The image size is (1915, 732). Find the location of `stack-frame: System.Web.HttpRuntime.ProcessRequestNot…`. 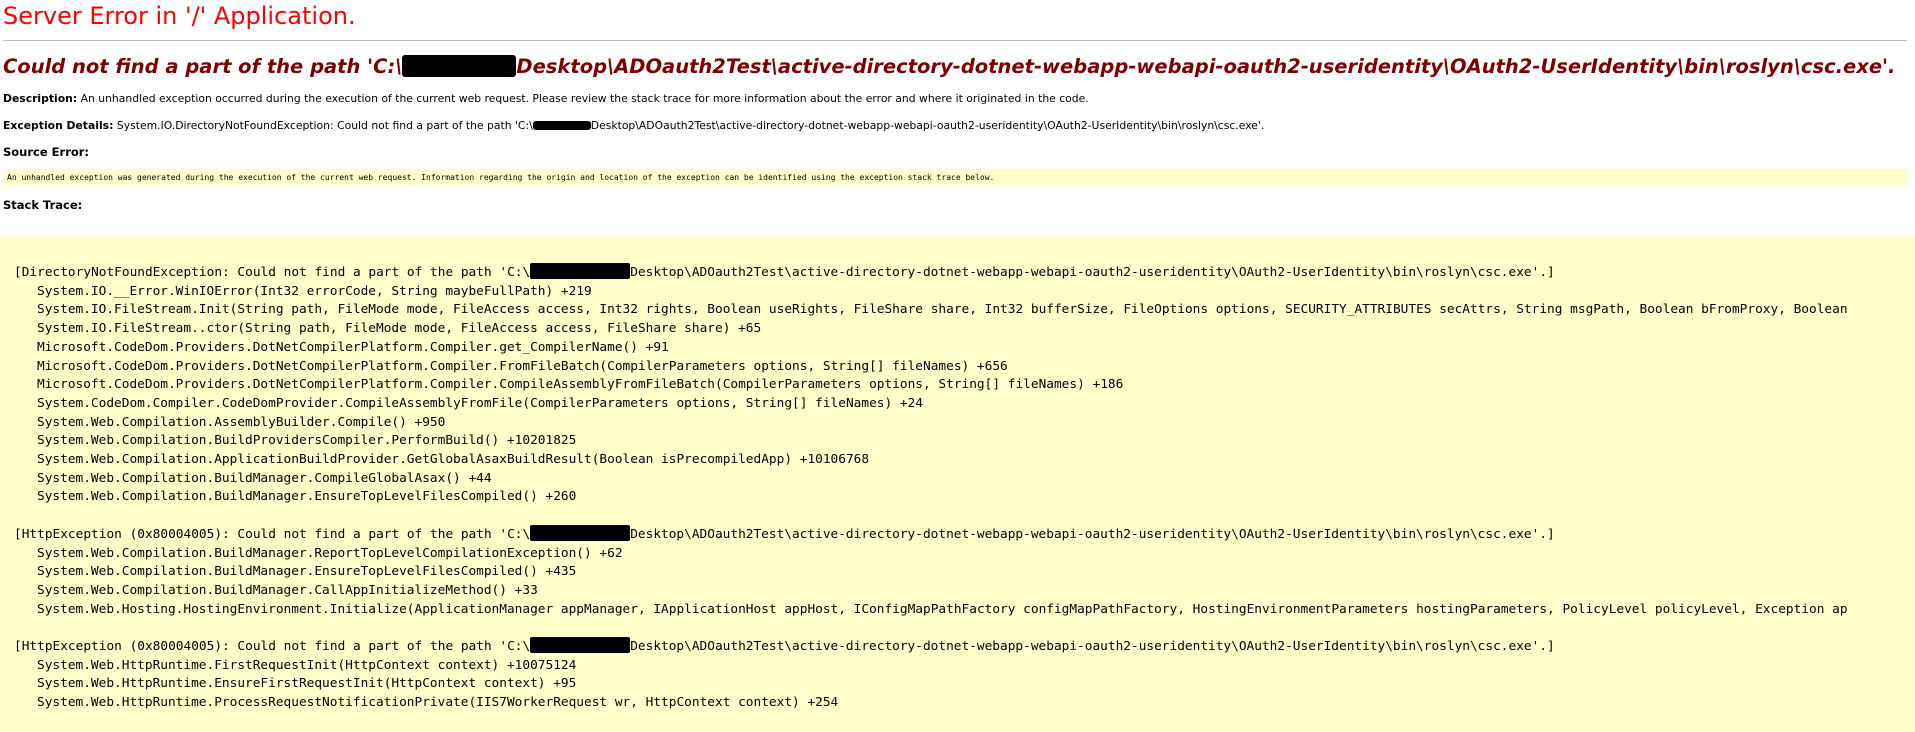

stack-frame: System.Web.HttpRuntime.ProcessRequestNot… is located at coordinates (438, 703).